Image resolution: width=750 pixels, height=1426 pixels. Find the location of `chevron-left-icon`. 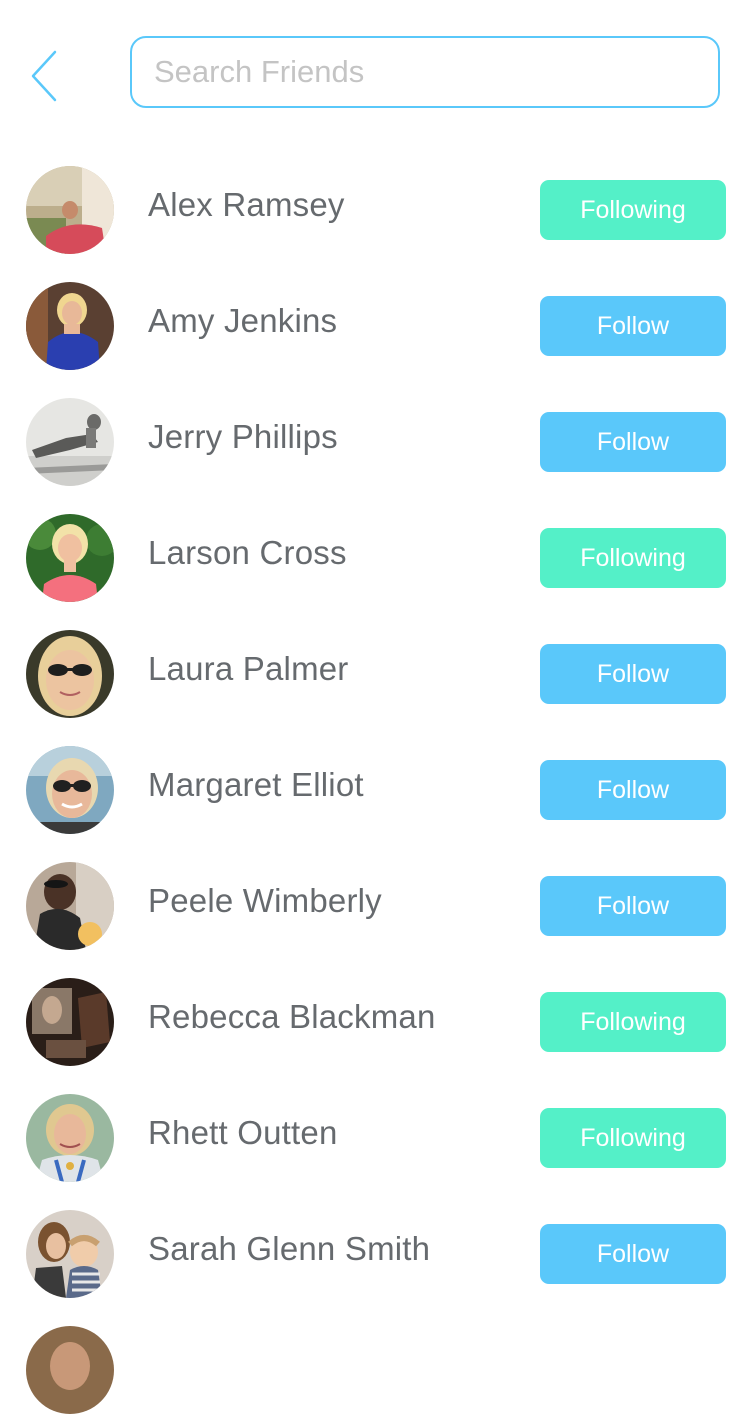

chevron-left-icon is located at coordinates (44, 76).